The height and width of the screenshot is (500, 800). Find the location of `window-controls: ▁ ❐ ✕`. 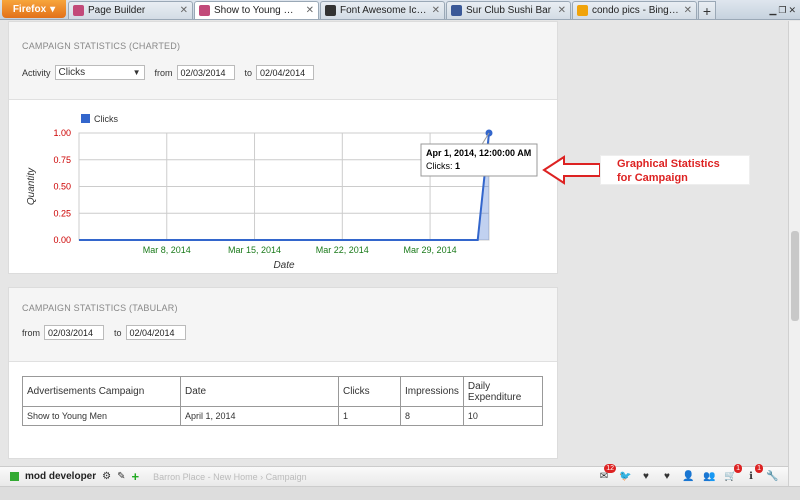

window-controls: ▁ ❐ ✕ is located at coordinates (784, 10).